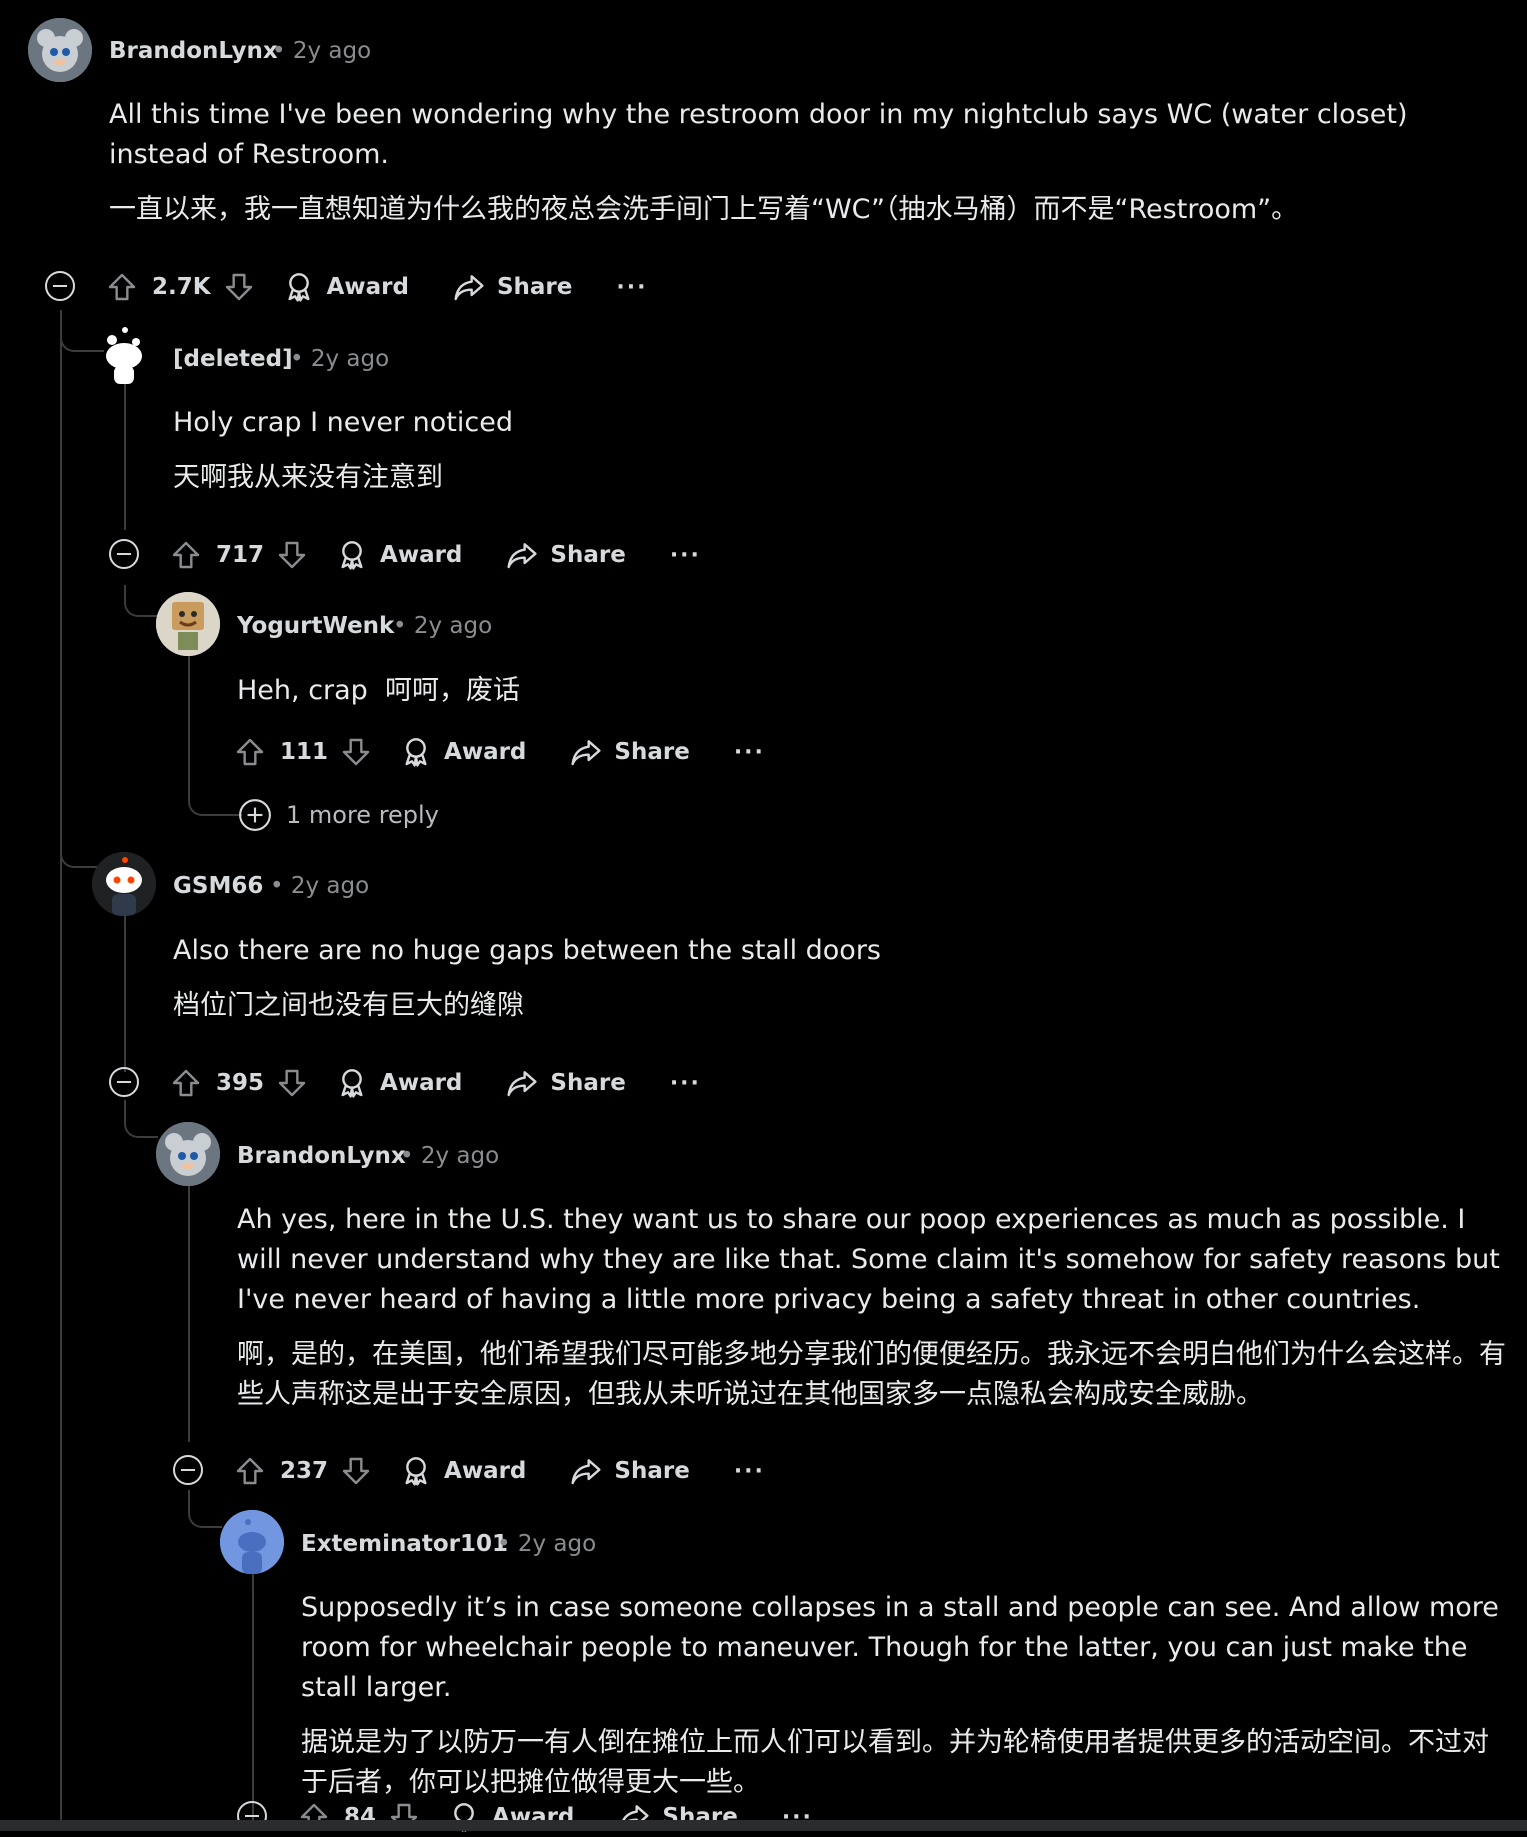  What do you see at coordinates (304, 1471) in the screenshot?
I see `vote-score: 237` at bounding box center [304, 1471].